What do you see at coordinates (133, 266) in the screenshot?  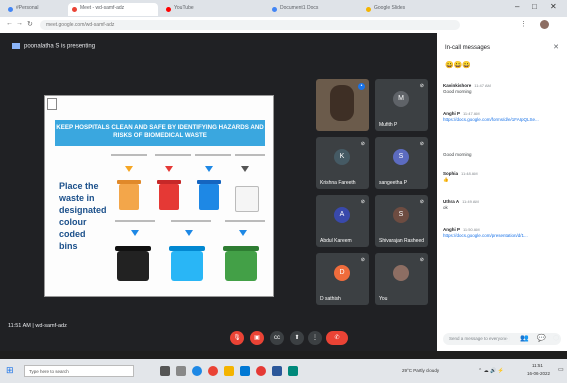 I see `black-bin-icon` at bounding box center [133, 266].